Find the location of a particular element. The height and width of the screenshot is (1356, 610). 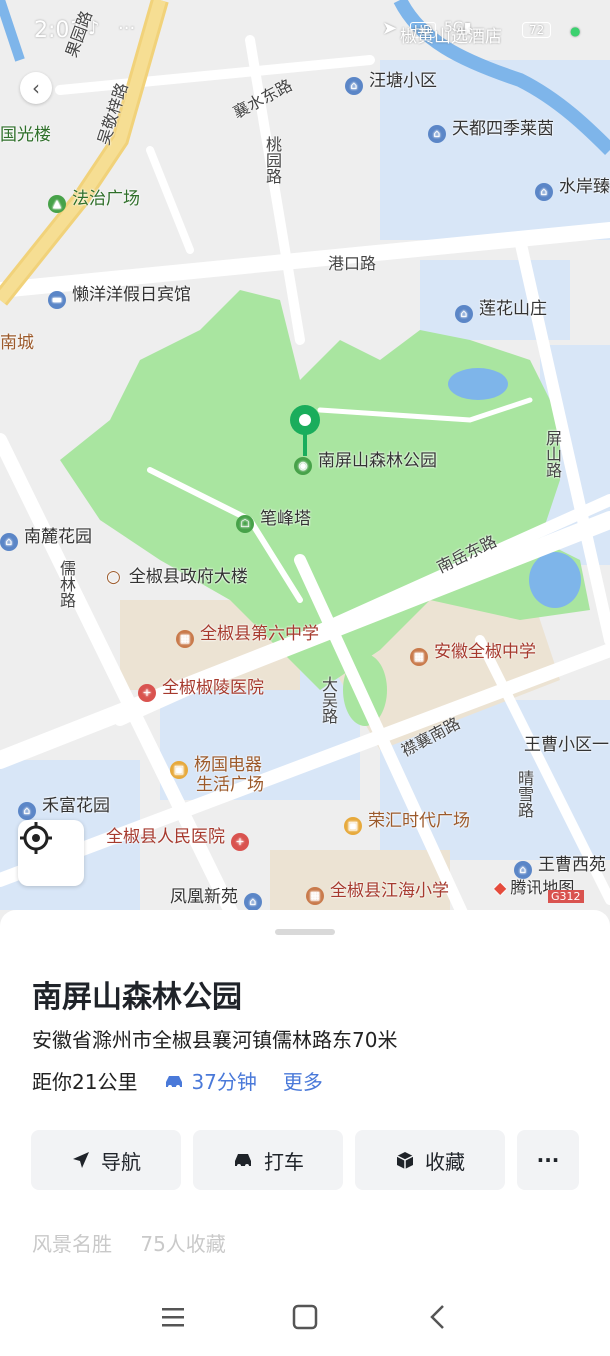

taxi-button: 打车 is located at coordinates (268, 1160).